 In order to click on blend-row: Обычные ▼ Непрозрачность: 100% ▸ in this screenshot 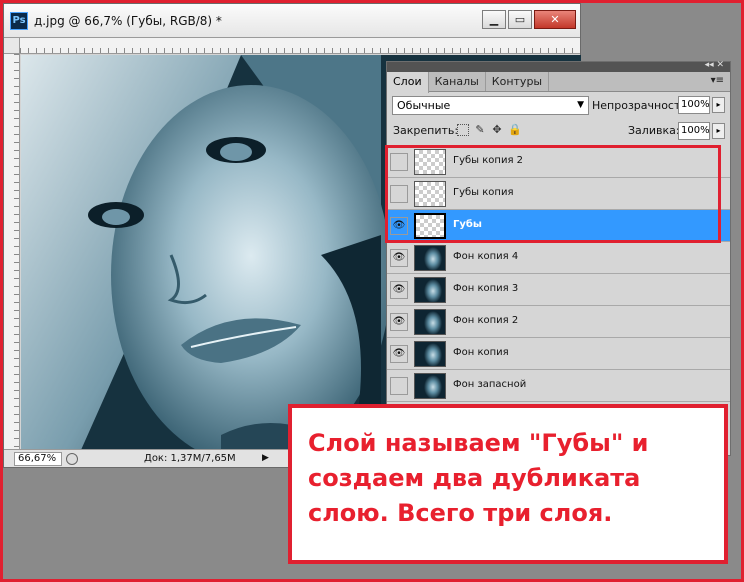, I will do `click(558, 106)`.